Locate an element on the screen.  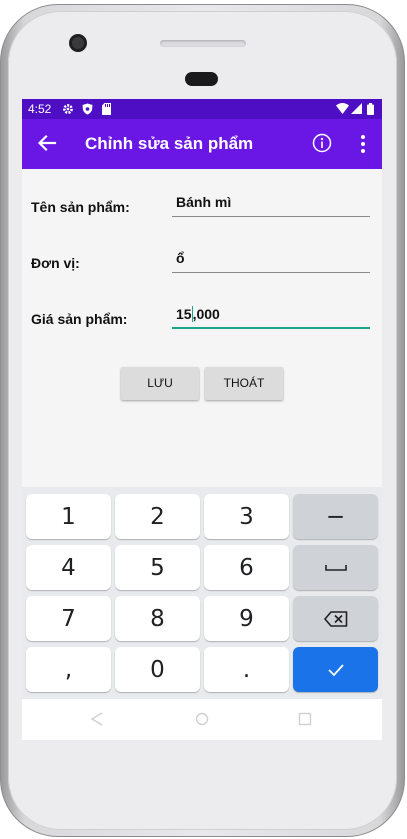
status-time: 4:52 is located at coordinates (40, 109).